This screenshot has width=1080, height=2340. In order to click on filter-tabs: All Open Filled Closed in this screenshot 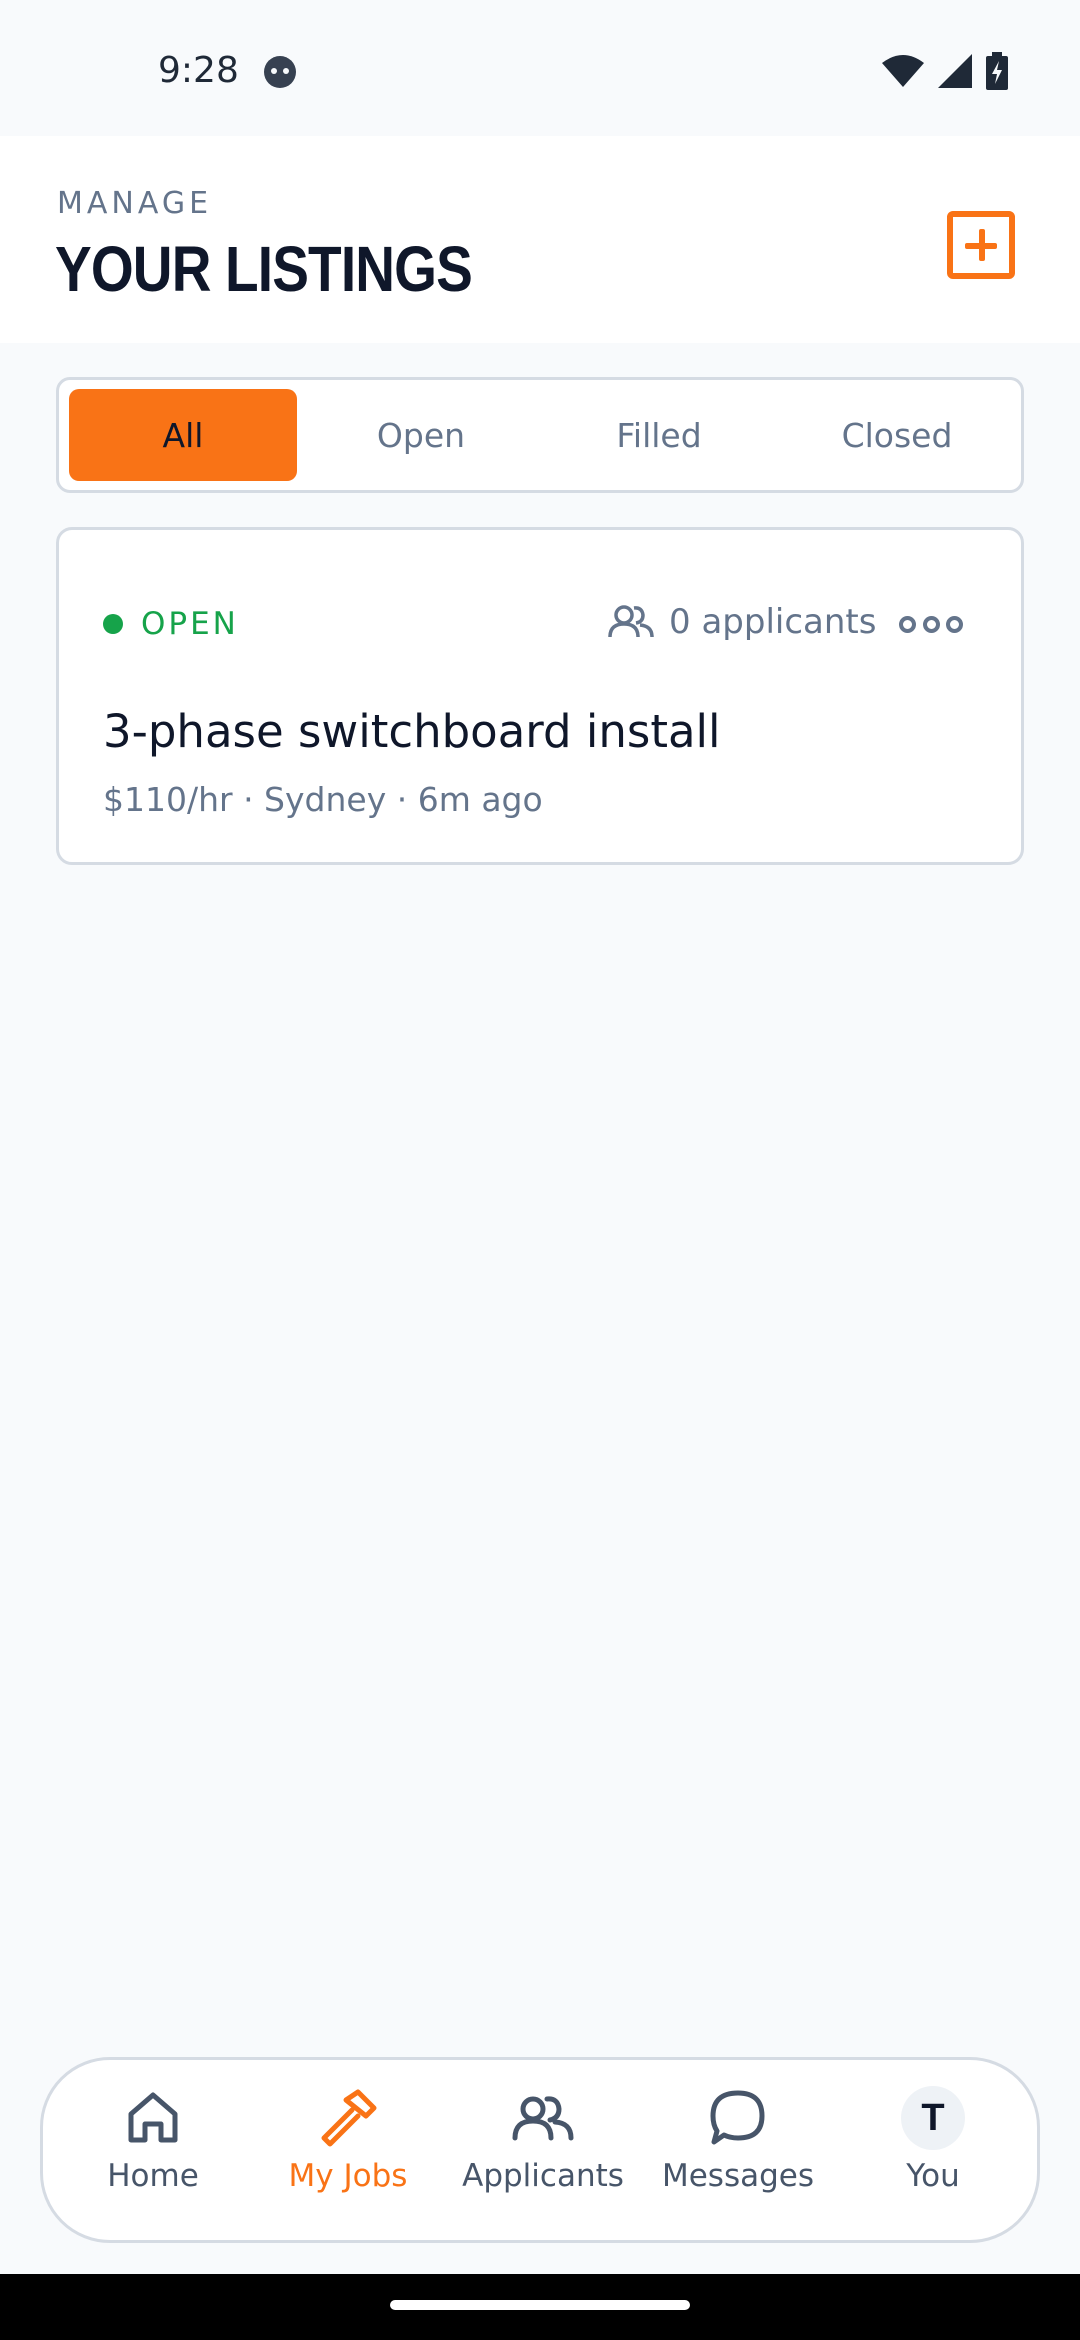, I will do `click(540, 435)`.